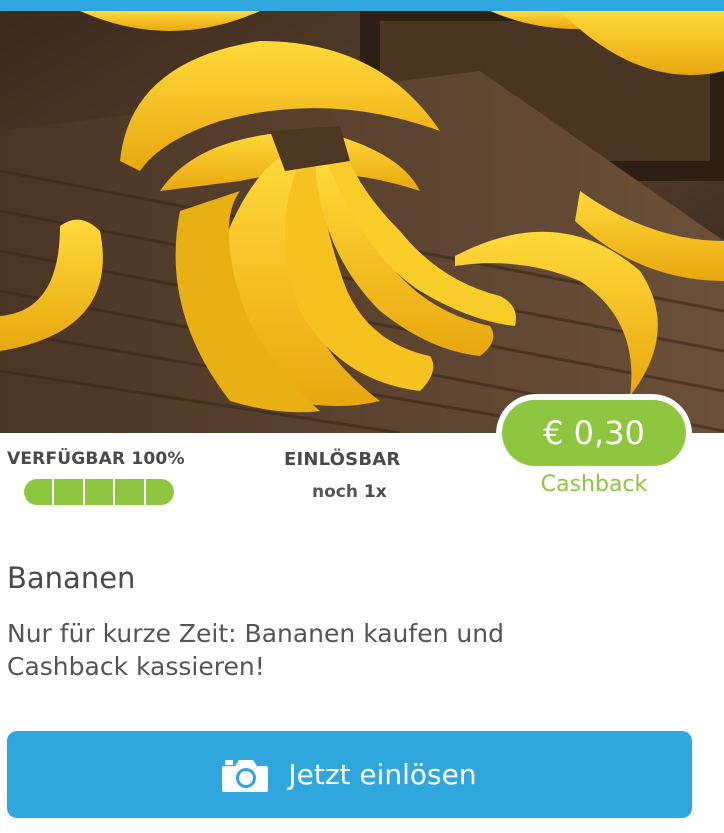 This screenshot has width=724, height=833. I want to click on availability-percent: 100%, so click(158, 459).